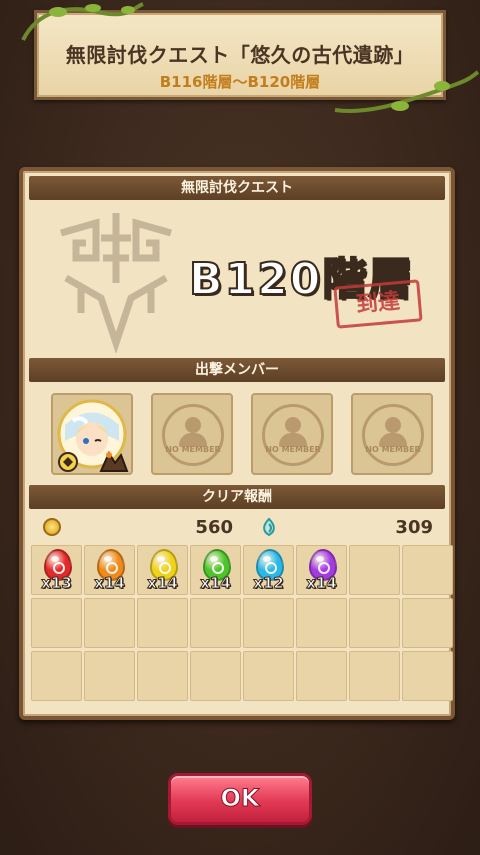 This screenshot has height=855, width=480. What do you see at coordinates (243, 434) in the screenshot?
I see `member-list: NO MEMBER NO MEMBER NO MEMBER` at bounding box center [243, 434].